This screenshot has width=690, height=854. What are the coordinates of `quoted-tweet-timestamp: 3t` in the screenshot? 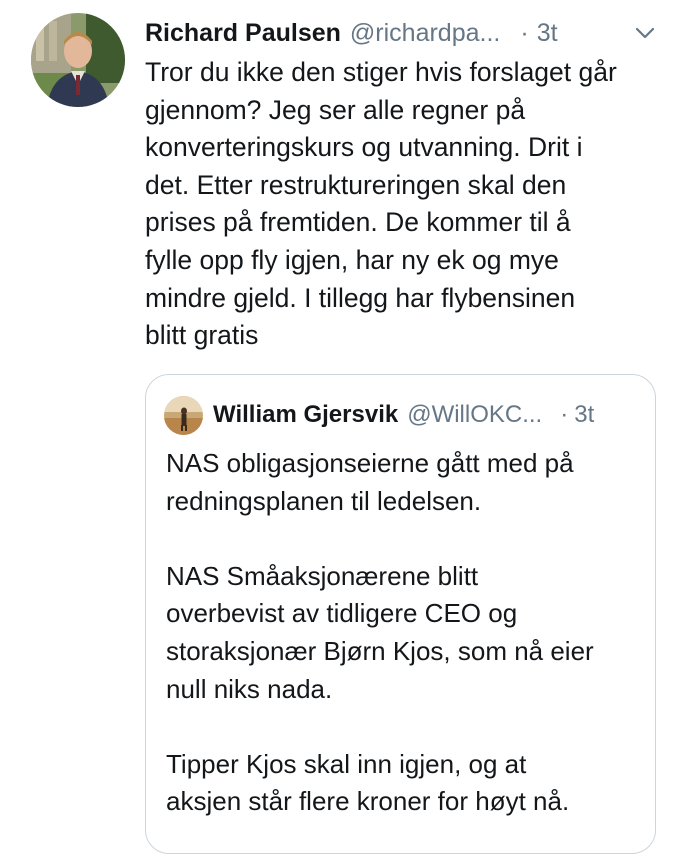 It's located at (584, 415).